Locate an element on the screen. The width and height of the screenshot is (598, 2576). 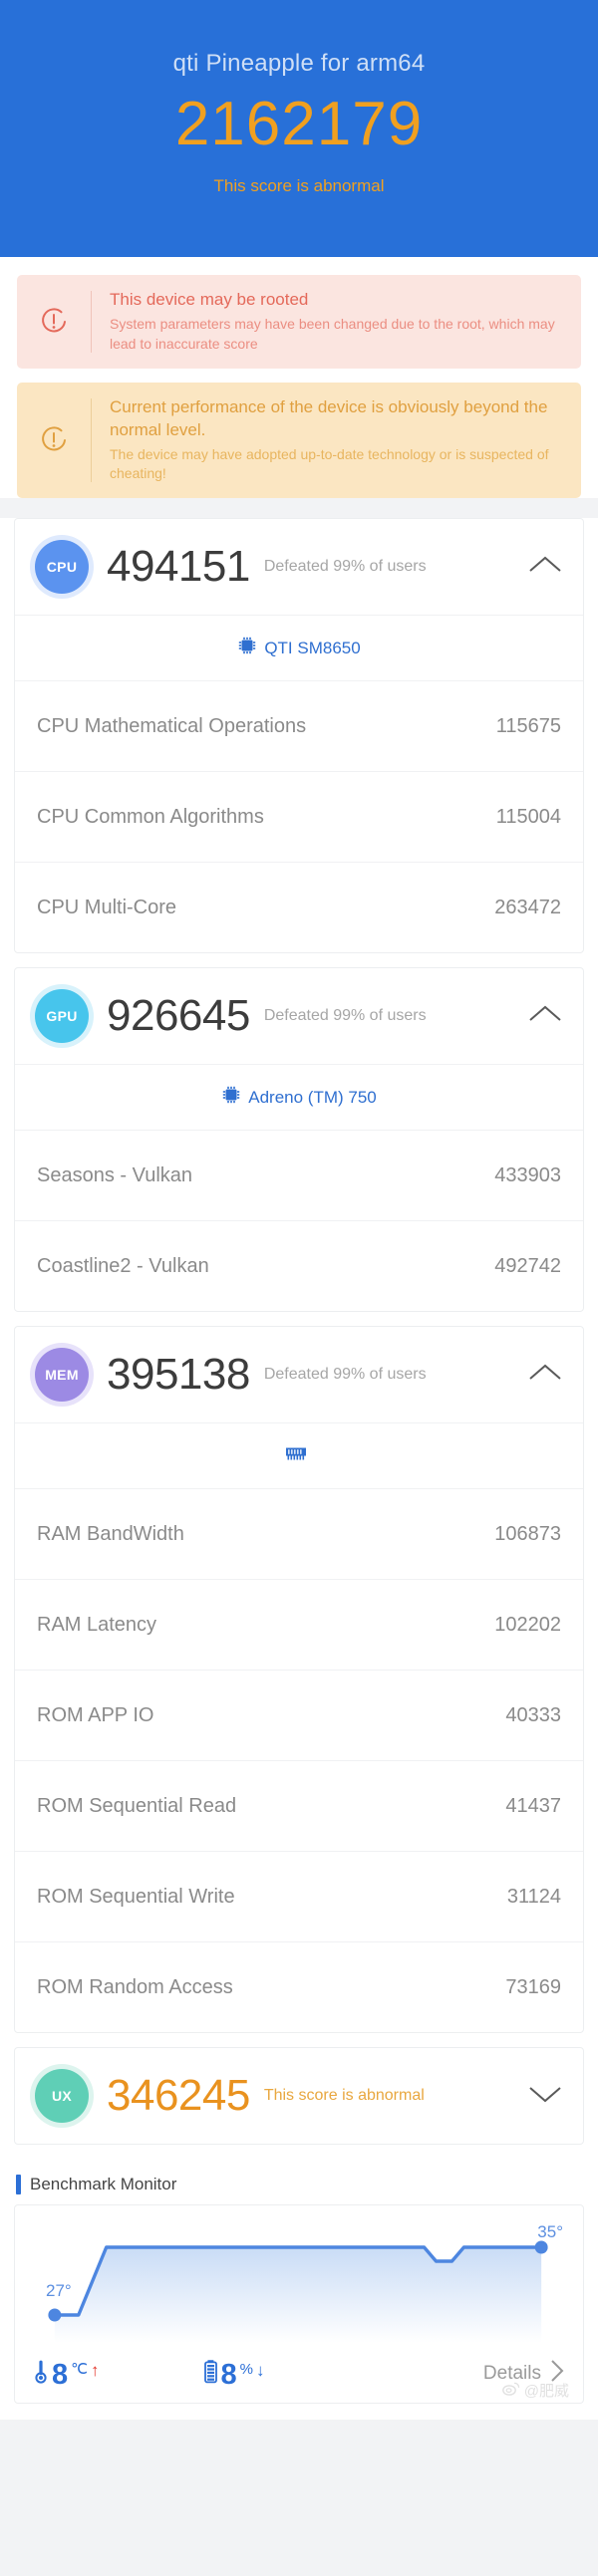
battery-delta-value: 8 is located at coordinates (228, 2374).